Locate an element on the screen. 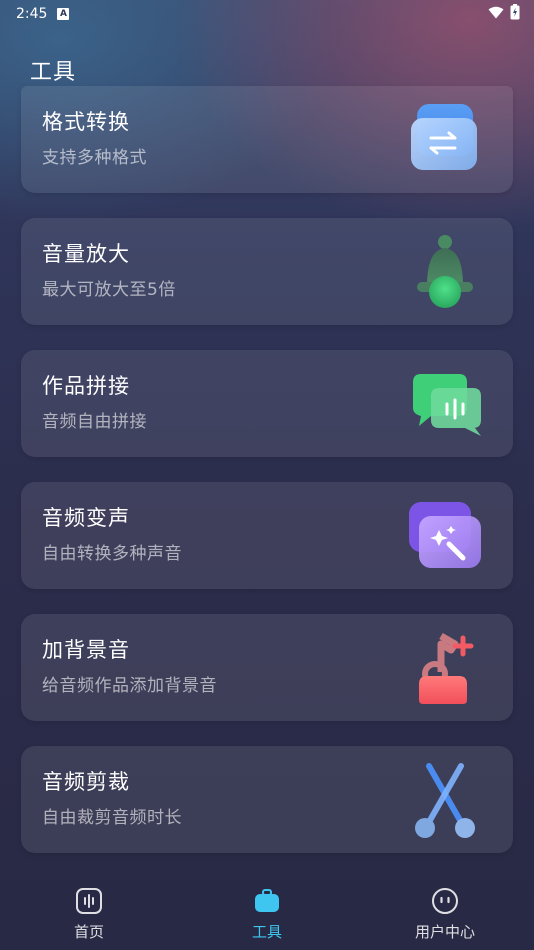 This screenshot has width=534, height=950. bottom-nav: 首页 工具 用户中心 is located at coordinates (267, 913).